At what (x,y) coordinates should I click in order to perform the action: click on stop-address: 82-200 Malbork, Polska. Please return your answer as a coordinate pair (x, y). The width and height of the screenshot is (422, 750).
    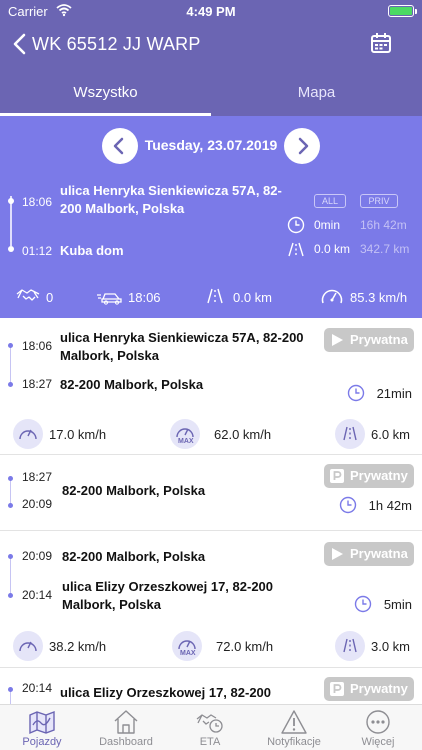
    Looking at the image, I should click on (134, 490).